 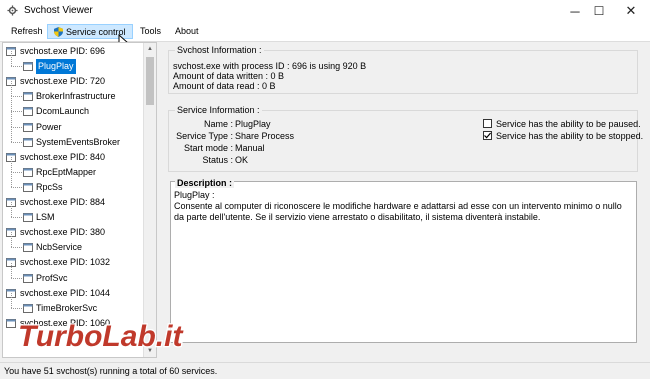 What do you see at coordinates (45, 217) in the screenshot?
I see `tree-node-label: LSM` at bounding box center [45, 217].